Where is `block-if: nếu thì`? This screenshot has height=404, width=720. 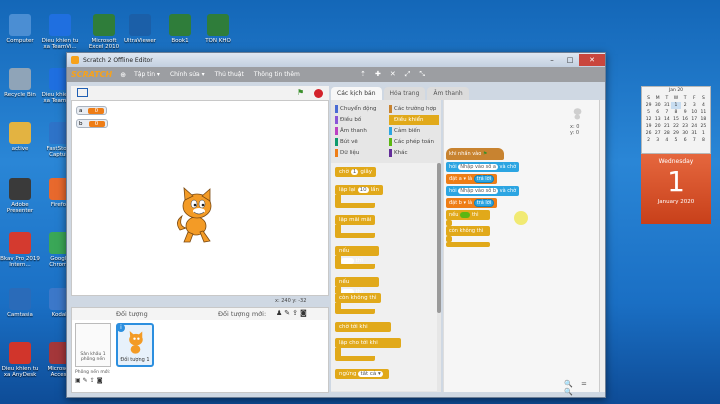
block-if: nếu thì is located at coordinates (357, 255).